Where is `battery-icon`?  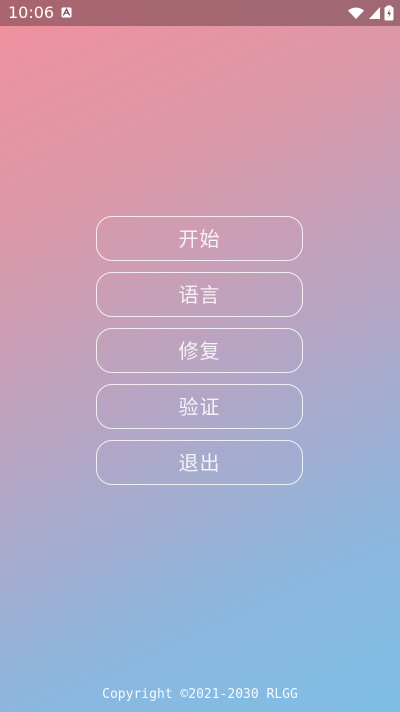 battery-icon is located at coordinates (389, 13).